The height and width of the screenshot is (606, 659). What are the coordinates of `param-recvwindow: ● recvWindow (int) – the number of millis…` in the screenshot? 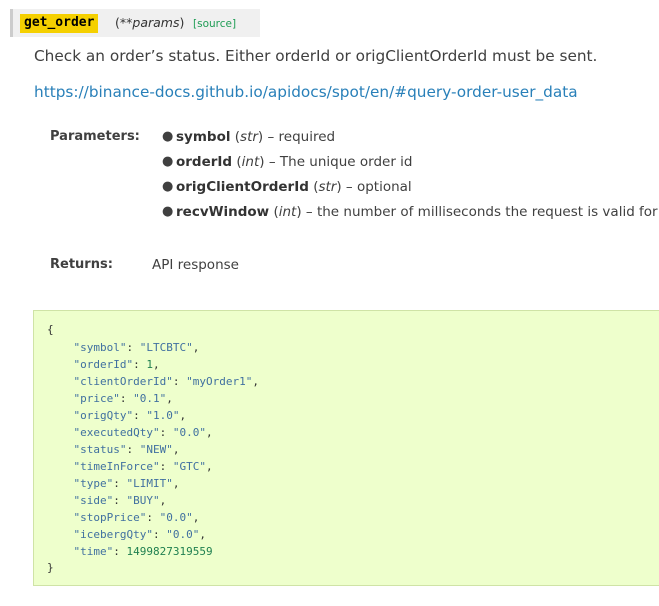 It's located at (410, 215).